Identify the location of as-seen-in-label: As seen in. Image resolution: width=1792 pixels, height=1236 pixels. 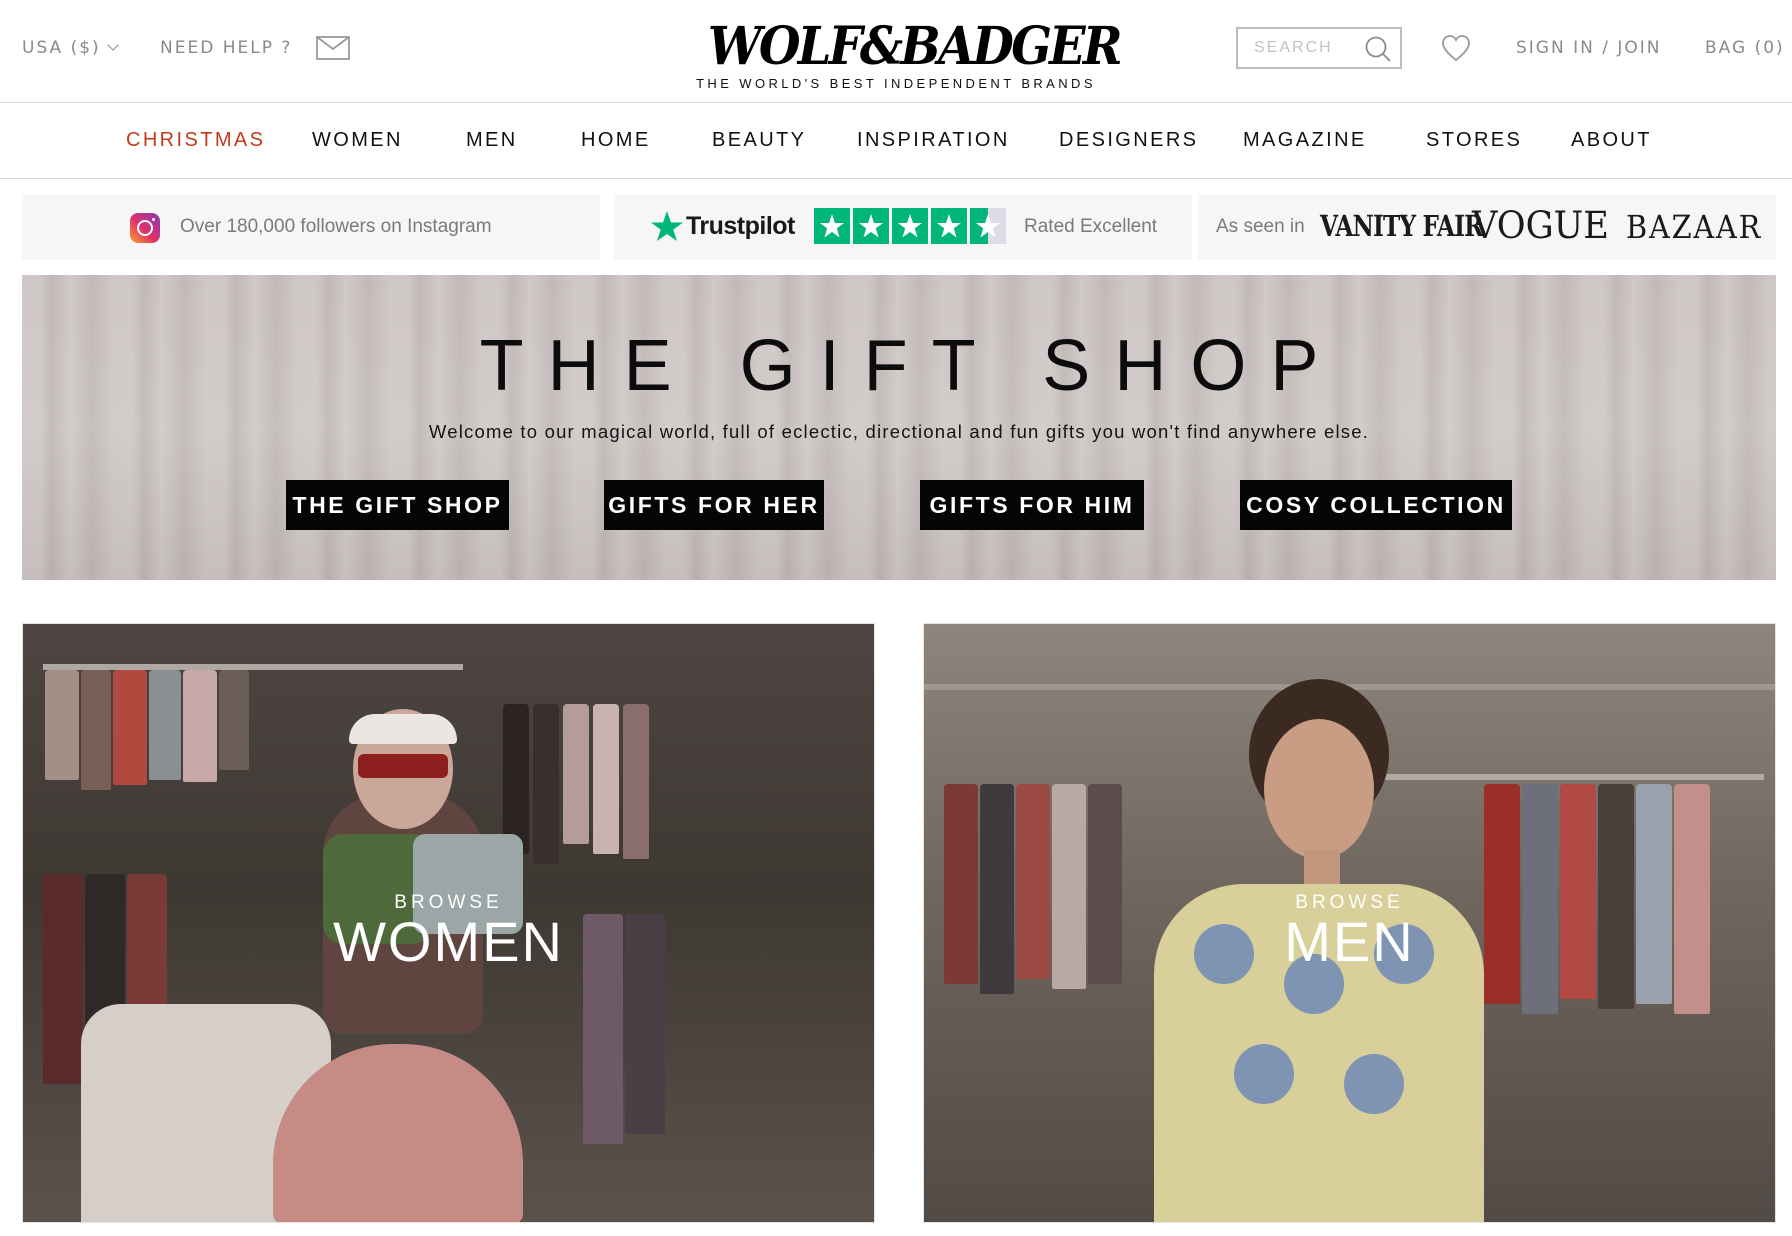
(1260, 226).